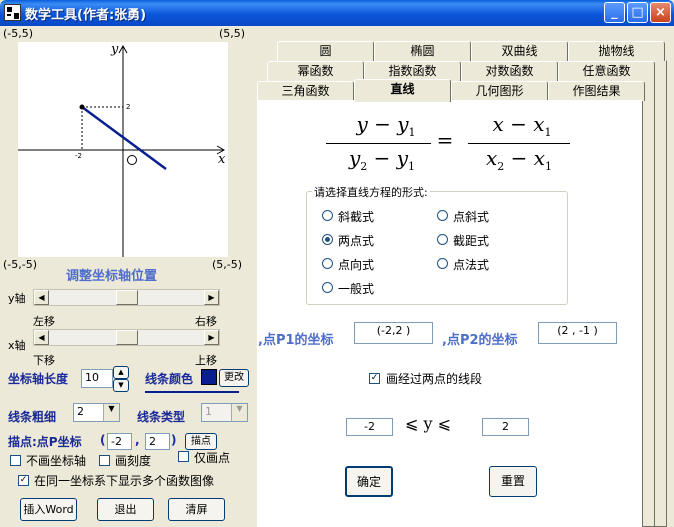 This screenshot has width=674, height=527. I want to click on exit-button: 退出, so click(125, 509).